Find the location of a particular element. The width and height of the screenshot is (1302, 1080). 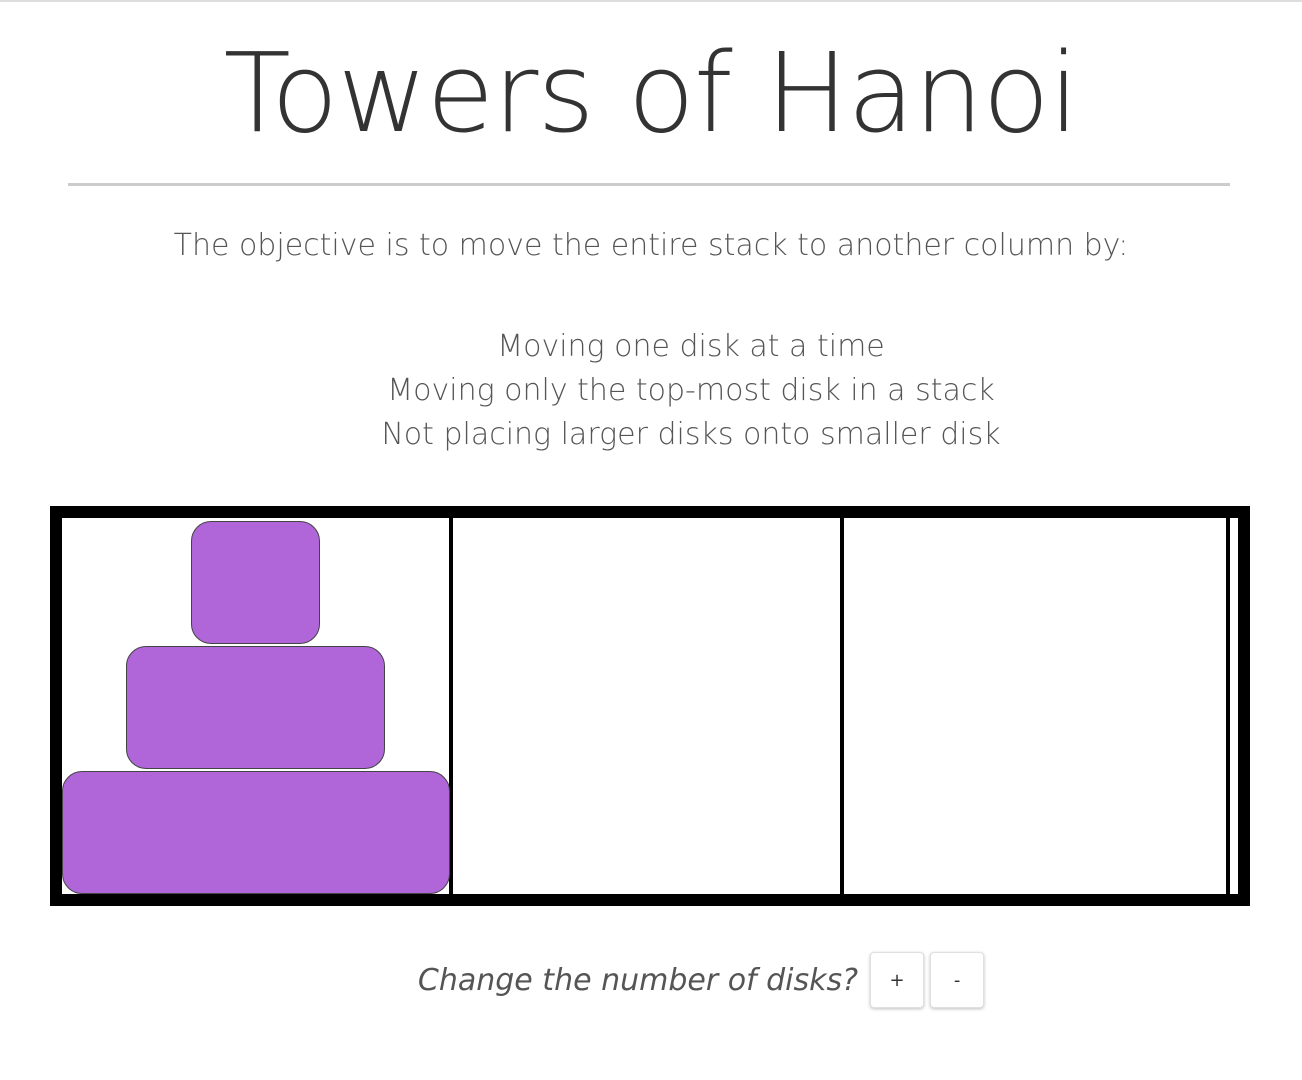

rule-item: Moving one disk at a time is located at coordinates (691, 346).